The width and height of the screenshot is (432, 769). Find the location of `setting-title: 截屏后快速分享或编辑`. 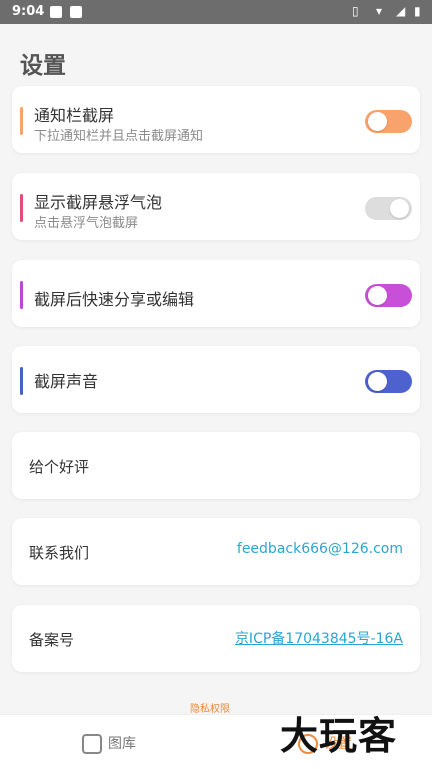

setting-title: 截屏后快速分享或编辑 is located at coordinates (114, 299).